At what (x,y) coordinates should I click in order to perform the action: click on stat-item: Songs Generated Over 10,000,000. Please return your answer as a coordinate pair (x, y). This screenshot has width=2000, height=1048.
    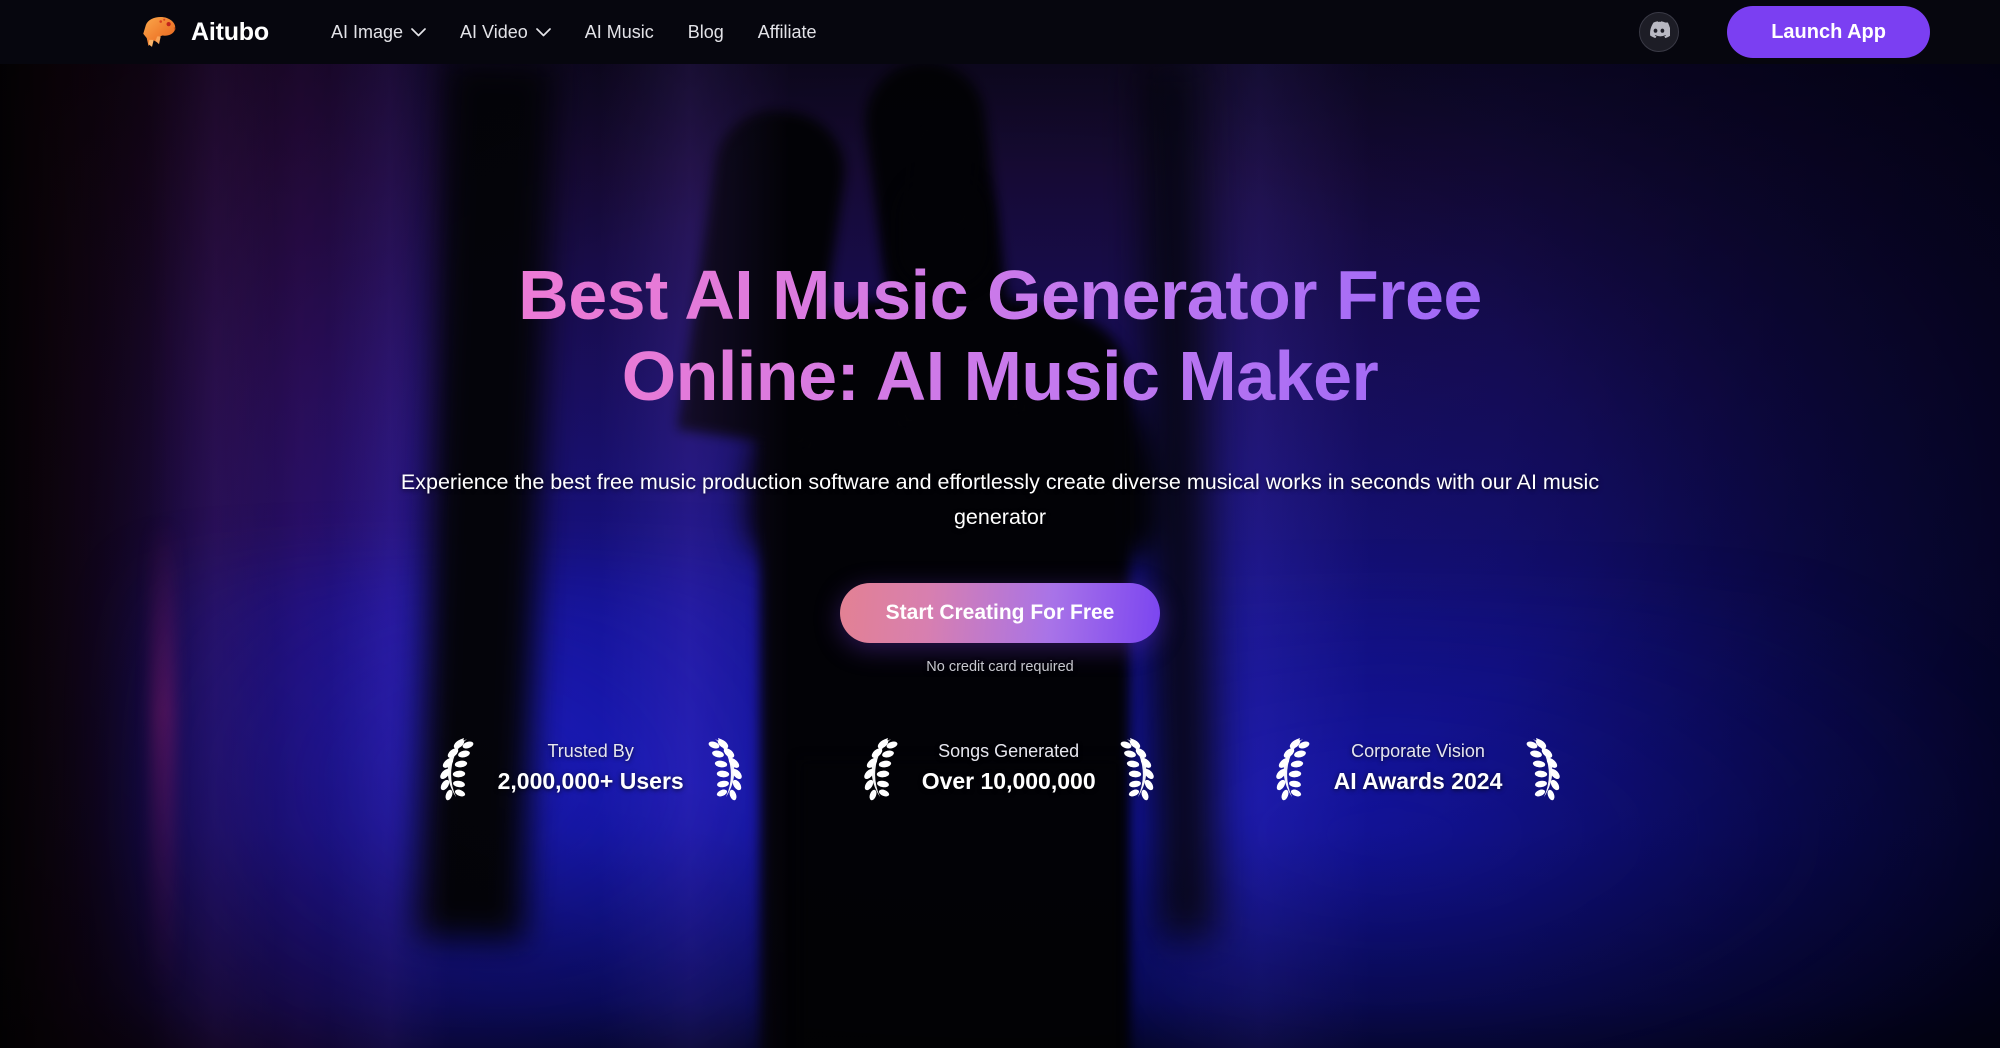
    Looking at the image, I should click on (1009, 768).